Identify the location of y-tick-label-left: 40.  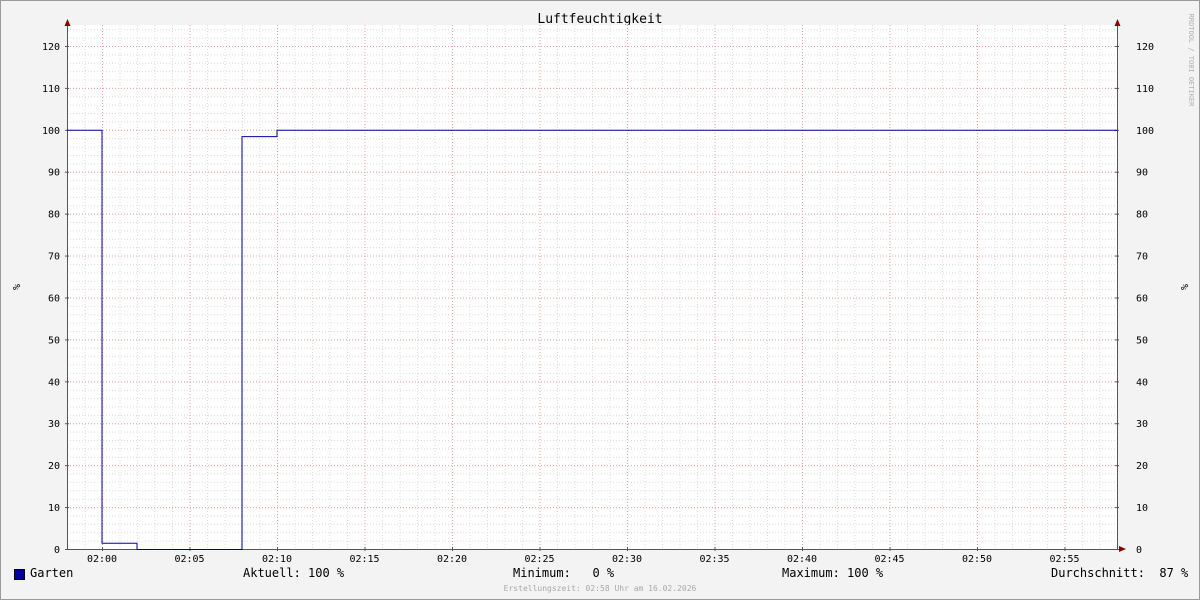
(54, 382).